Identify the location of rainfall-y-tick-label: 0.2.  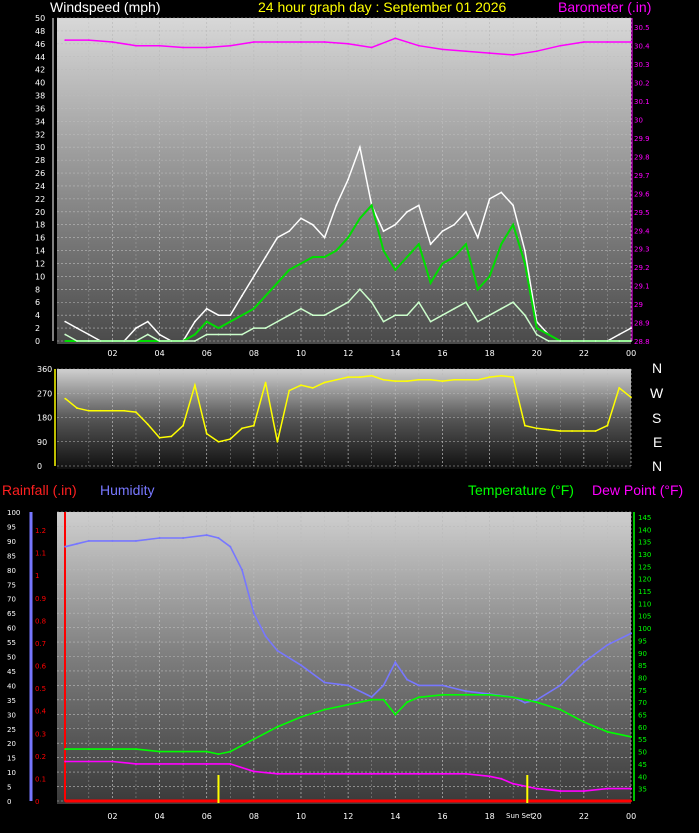
(40, 757).